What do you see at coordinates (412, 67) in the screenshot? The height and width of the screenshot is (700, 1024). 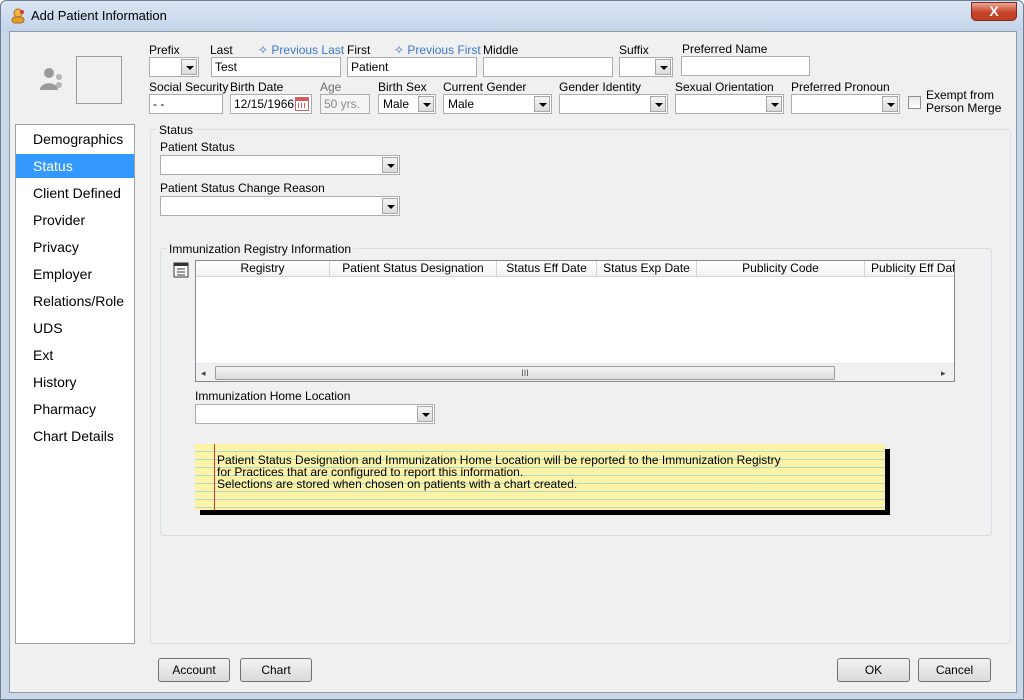 I see `first-name-field: Patient` at bounding box center [412, 67].